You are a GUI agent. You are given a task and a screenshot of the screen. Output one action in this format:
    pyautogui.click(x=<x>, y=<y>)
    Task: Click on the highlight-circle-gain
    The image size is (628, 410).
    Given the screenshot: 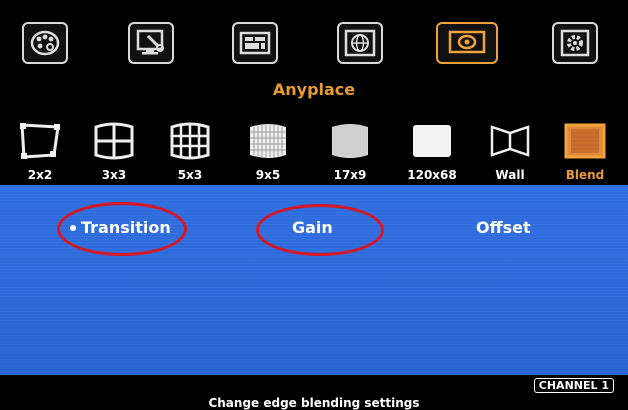 What is the action you would take?
    pyautogui.click(x=320, y=230)
    